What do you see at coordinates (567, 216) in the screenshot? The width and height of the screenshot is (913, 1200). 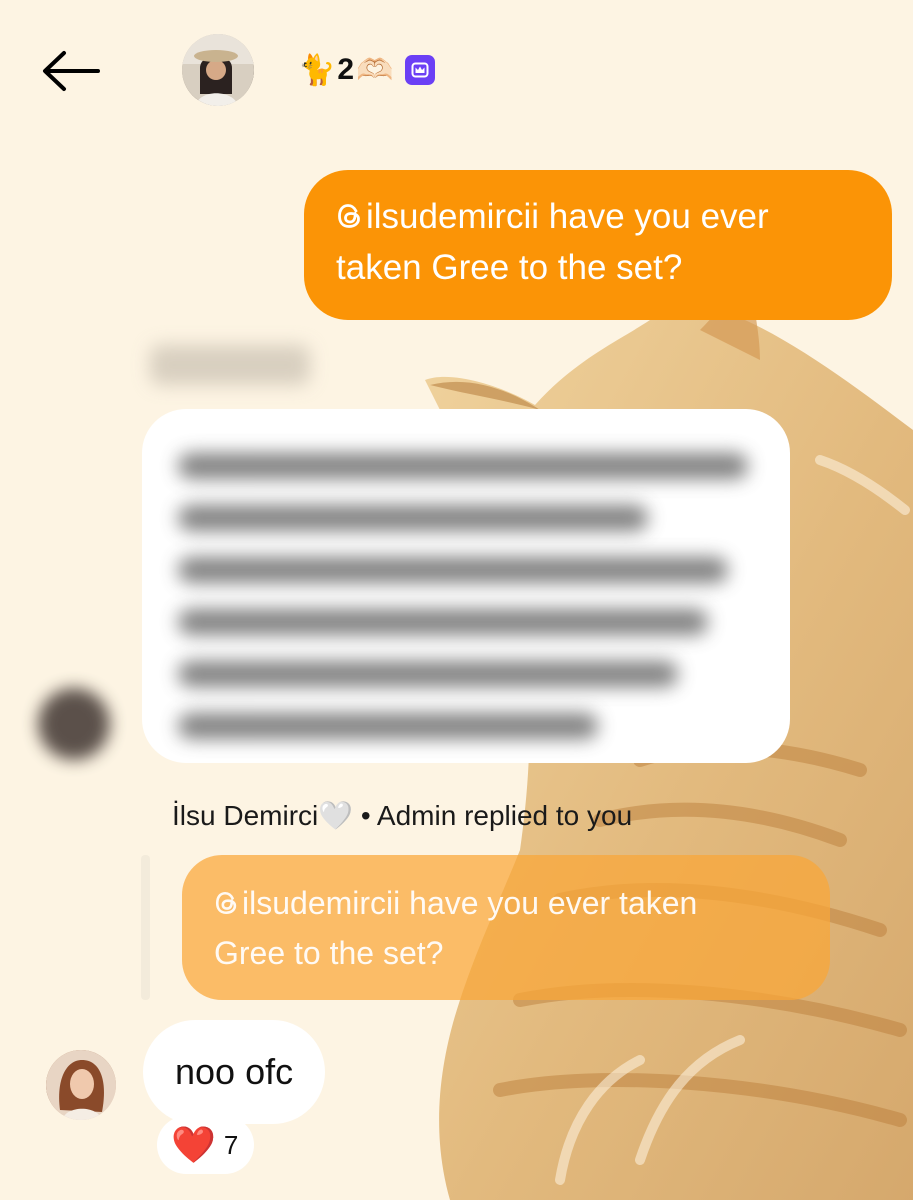 I see `message-text-line-1: ilsudemircii have you ever` at bounding box center [567, 216].